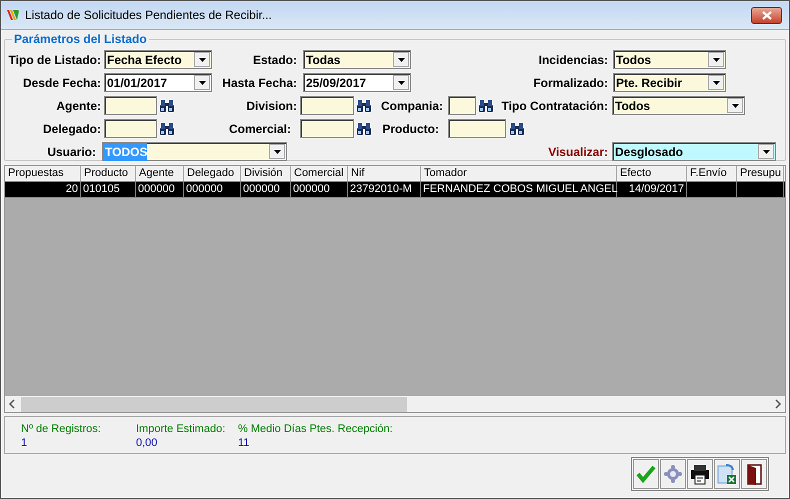 Image resolution: width=790 pixels, height=499 pixels. I want to click on table-cell: FERNANDEZ COBOS MIGUEL ANGEL, so click(519, 189).